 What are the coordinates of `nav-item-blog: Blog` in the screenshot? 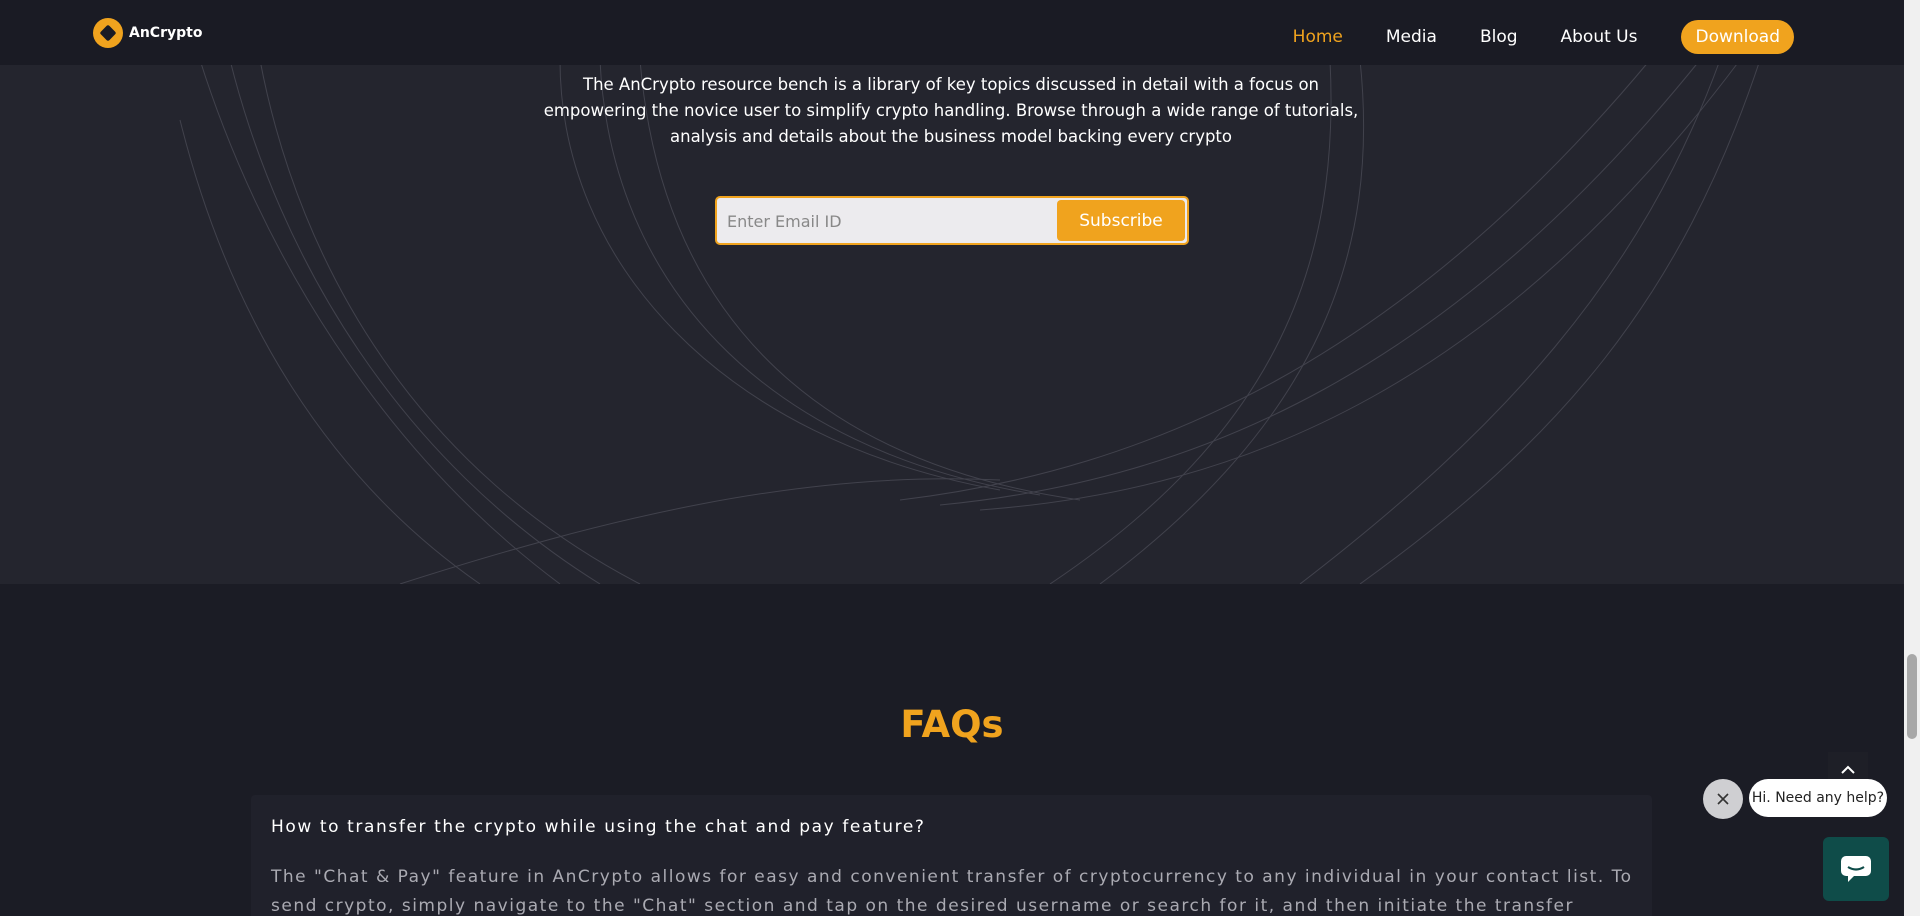 It's located at (1499, 37).